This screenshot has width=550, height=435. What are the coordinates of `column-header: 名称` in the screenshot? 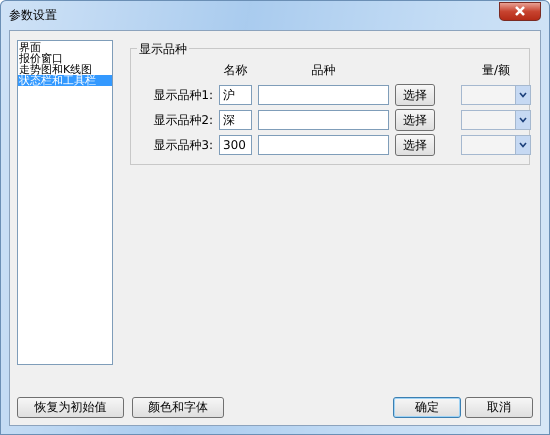 It's located at (235, 70).